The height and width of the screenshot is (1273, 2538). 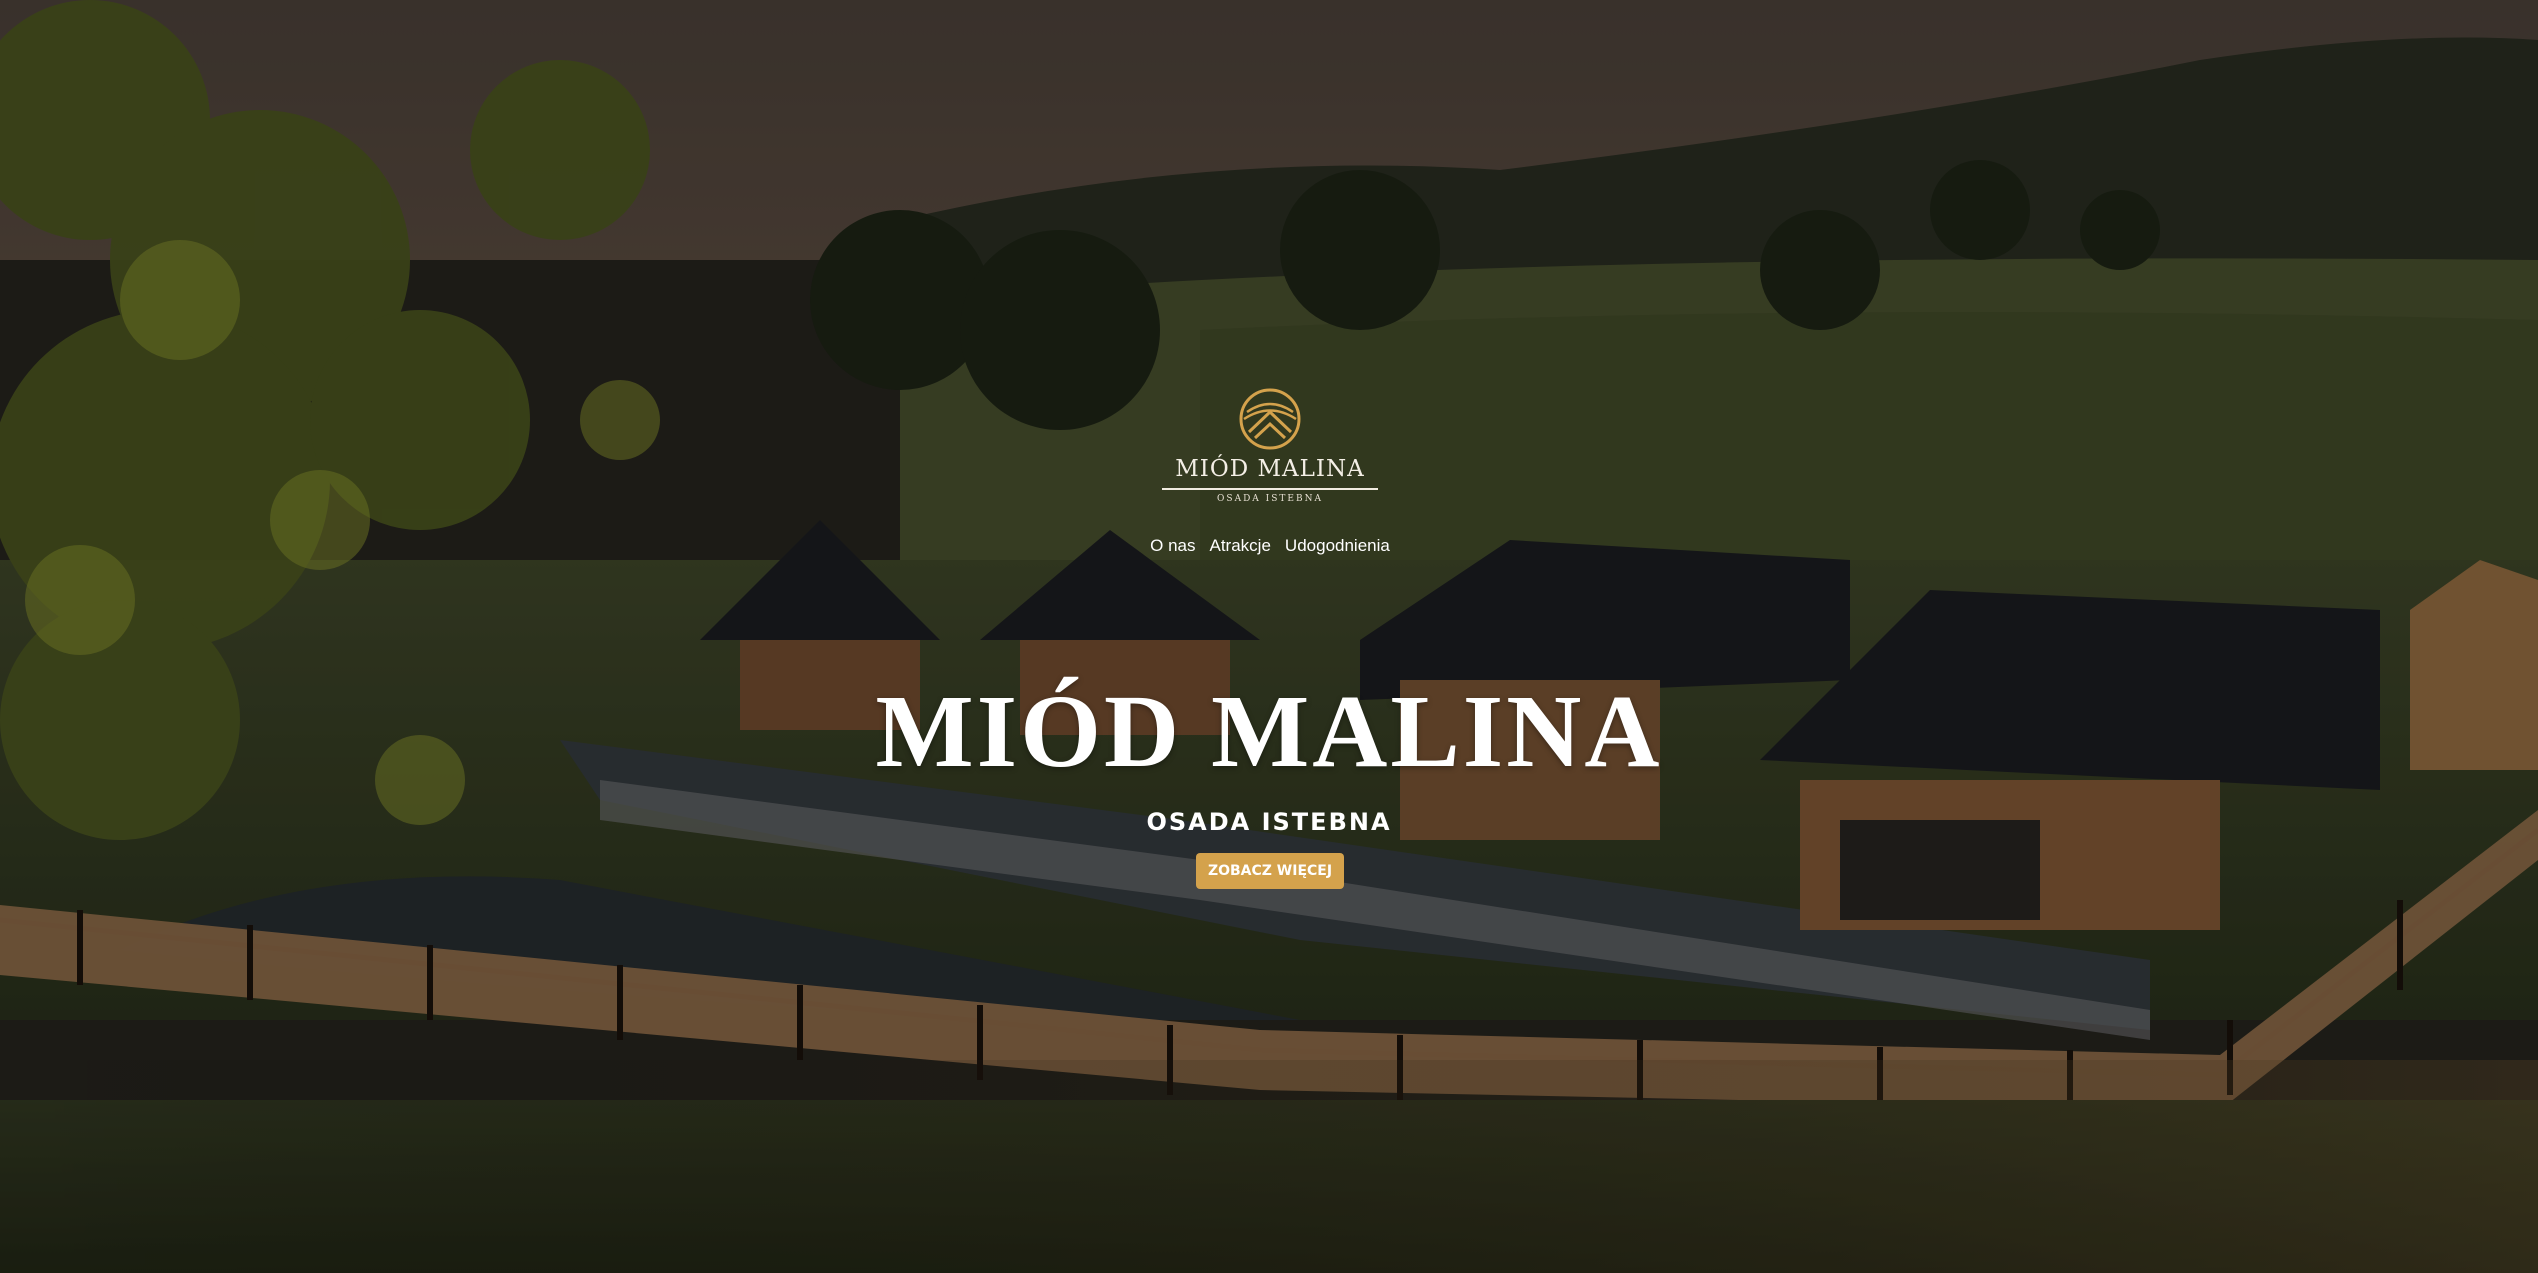 What do you see at coordinates (1270, 499) in the screenshot?
I see `brand-tagline: OSADA ISTEBNA` at bounding box center [1270, 499].